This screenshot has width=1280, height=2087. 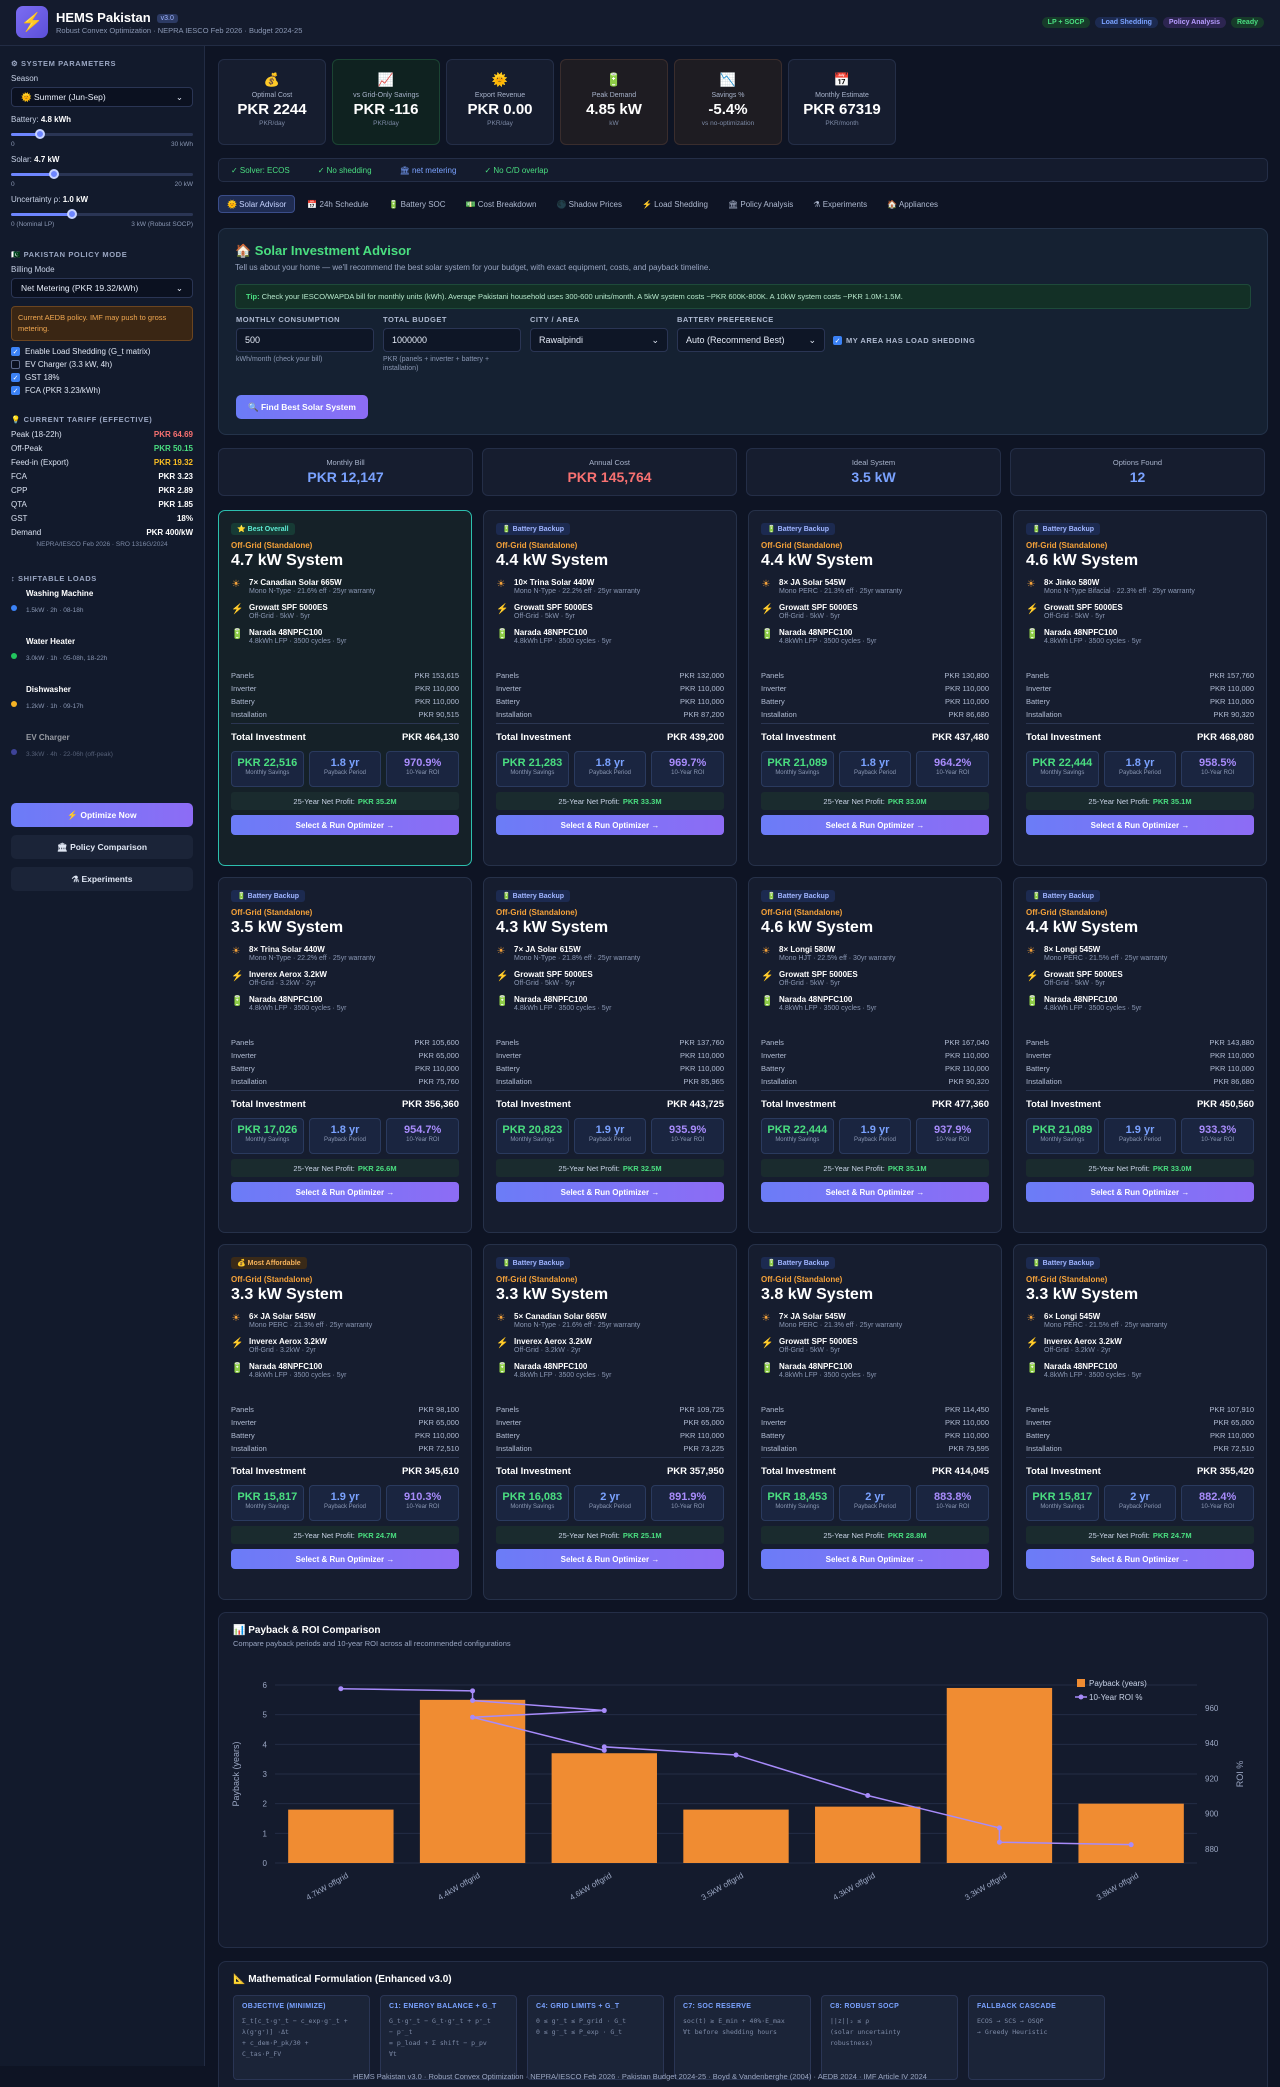 I want to click on checkbox, so click(x=15, y=364).